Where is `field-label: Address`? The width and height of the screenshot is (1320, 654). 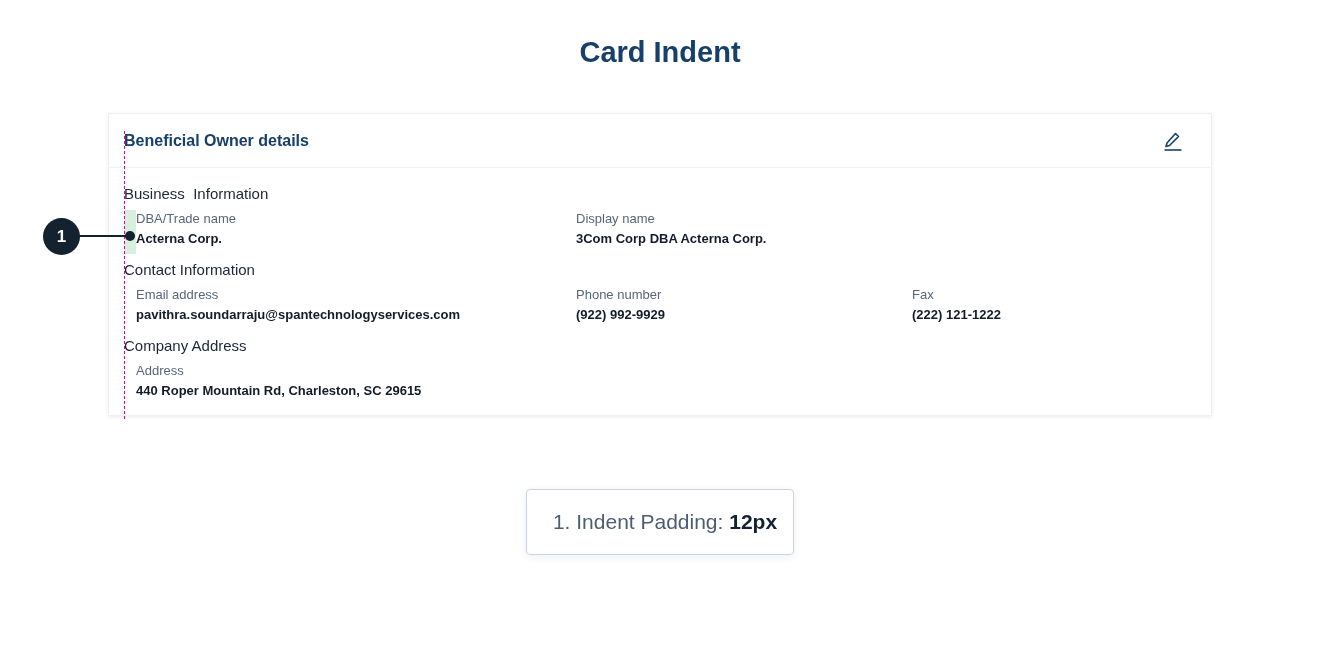
field-label: Address is located at coordinates (160, 370).